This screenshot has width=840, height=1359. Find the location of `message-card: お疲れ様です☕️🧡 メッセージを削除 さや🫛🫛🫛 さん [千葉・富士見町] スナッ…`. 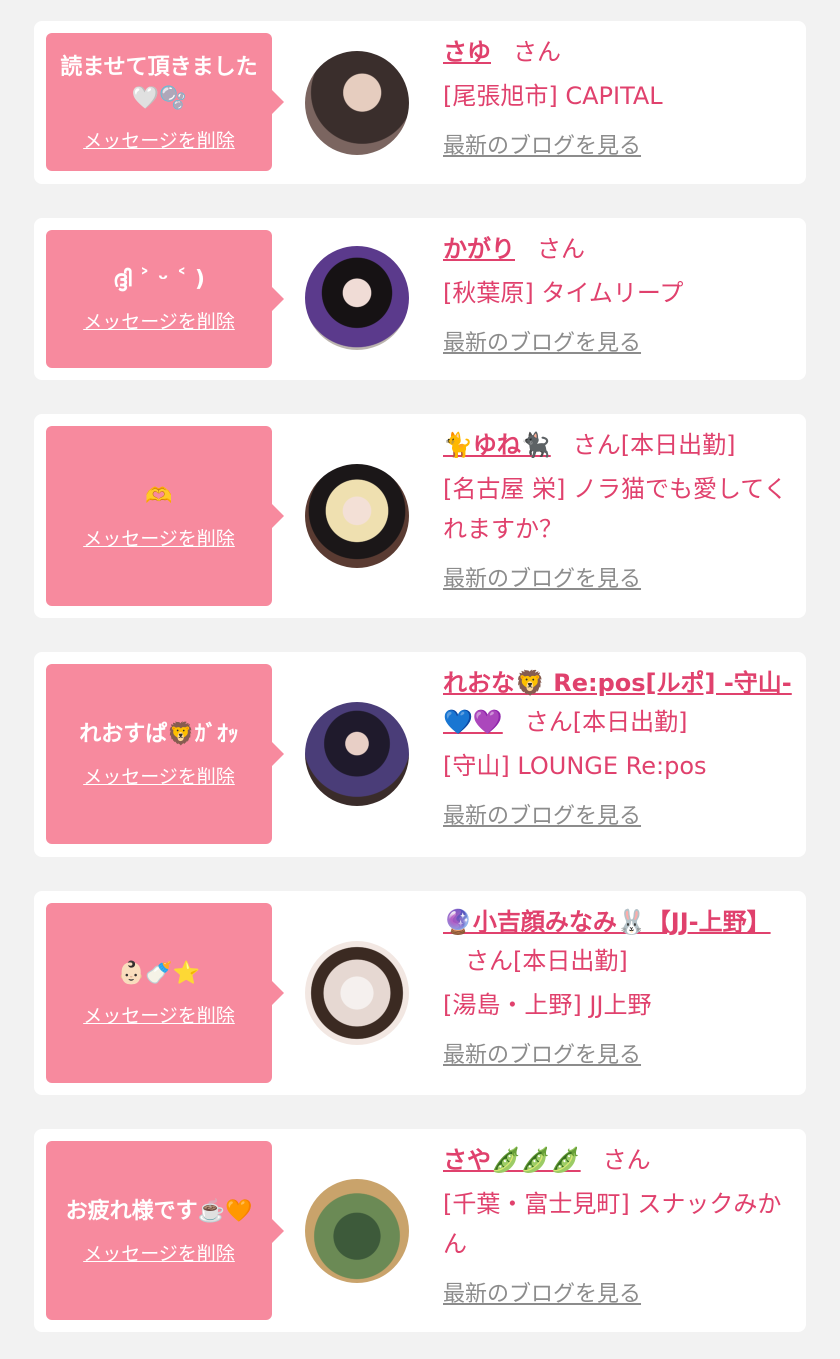

message-card: お疲れ様です☕️🧡 メッセージを削除 さや🫛🫛🫛 さん [千葉・富士見町] スナッ… is located at coordinates (420, 1230).